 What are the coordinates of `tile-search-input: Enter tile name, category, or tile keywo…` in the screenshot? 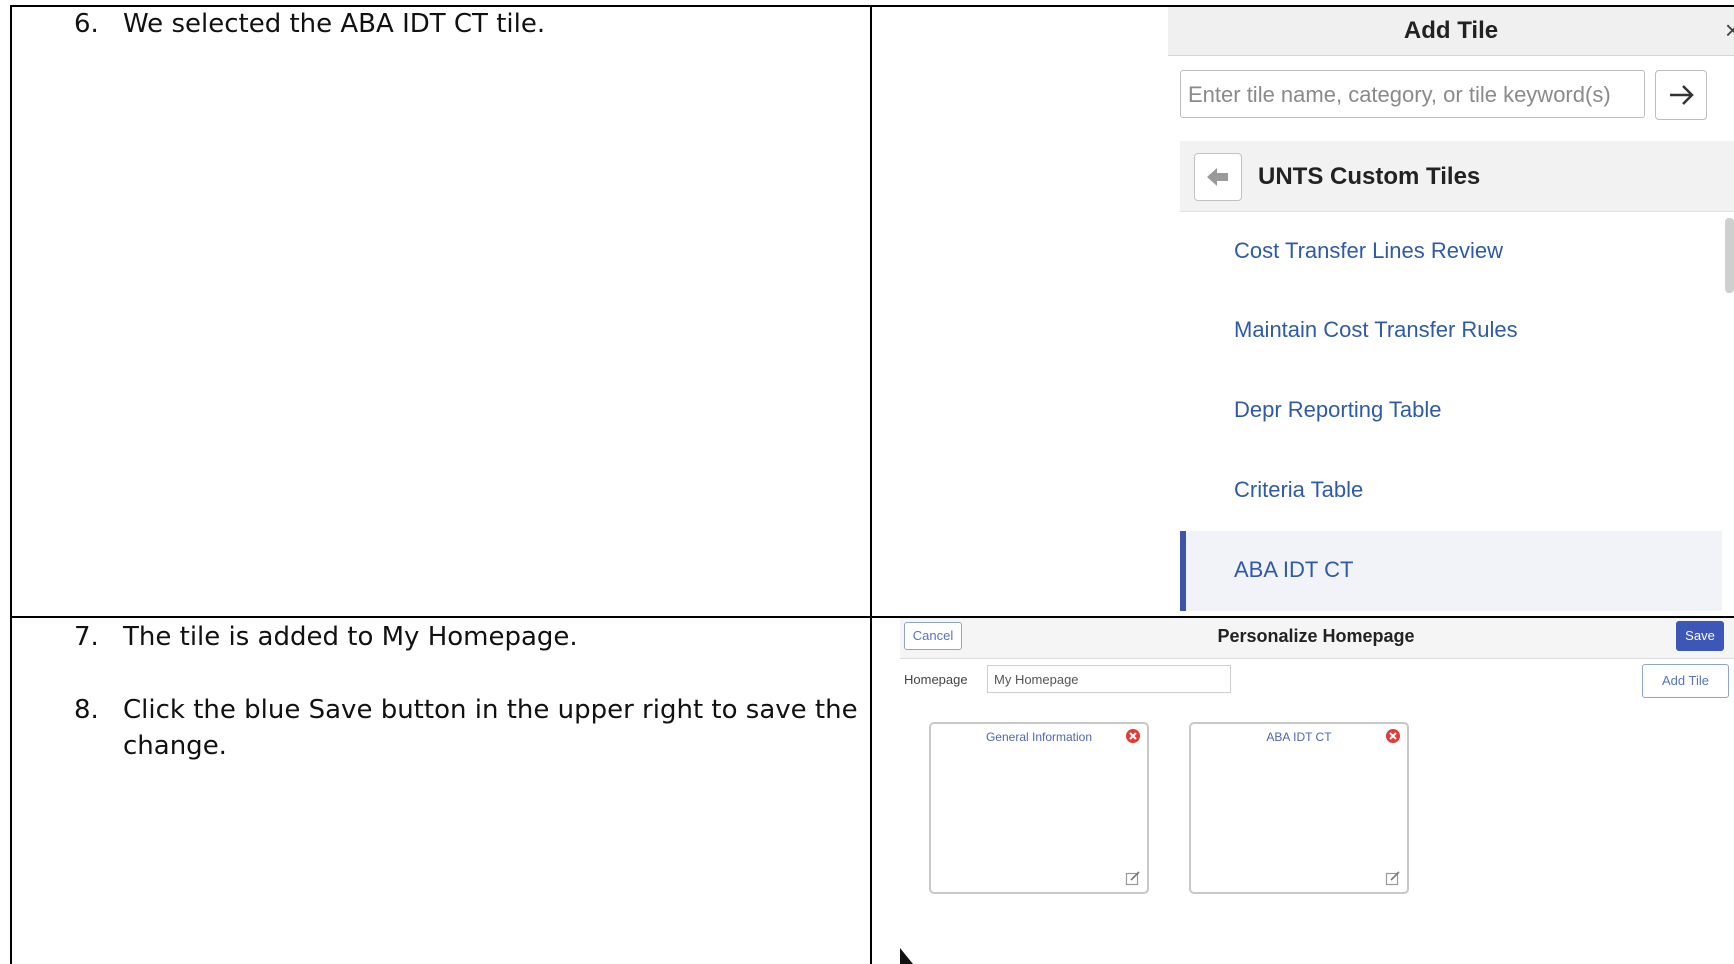 It's located at (1412, 94).